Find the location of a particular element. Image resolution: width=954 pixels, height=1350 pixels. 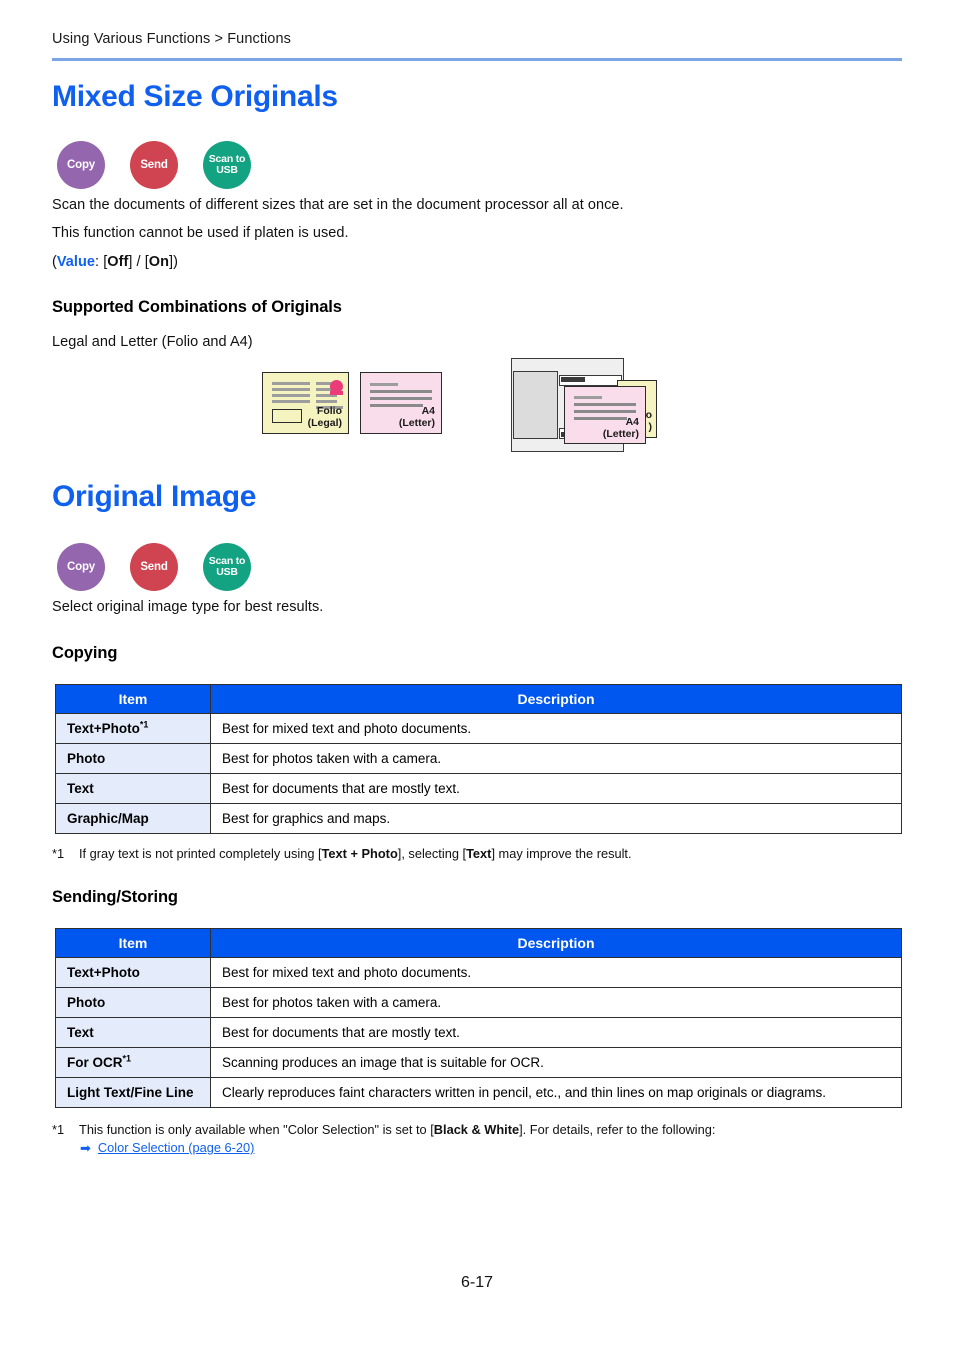

cell-item: Text+Photo is located at coordinates (133, 972).